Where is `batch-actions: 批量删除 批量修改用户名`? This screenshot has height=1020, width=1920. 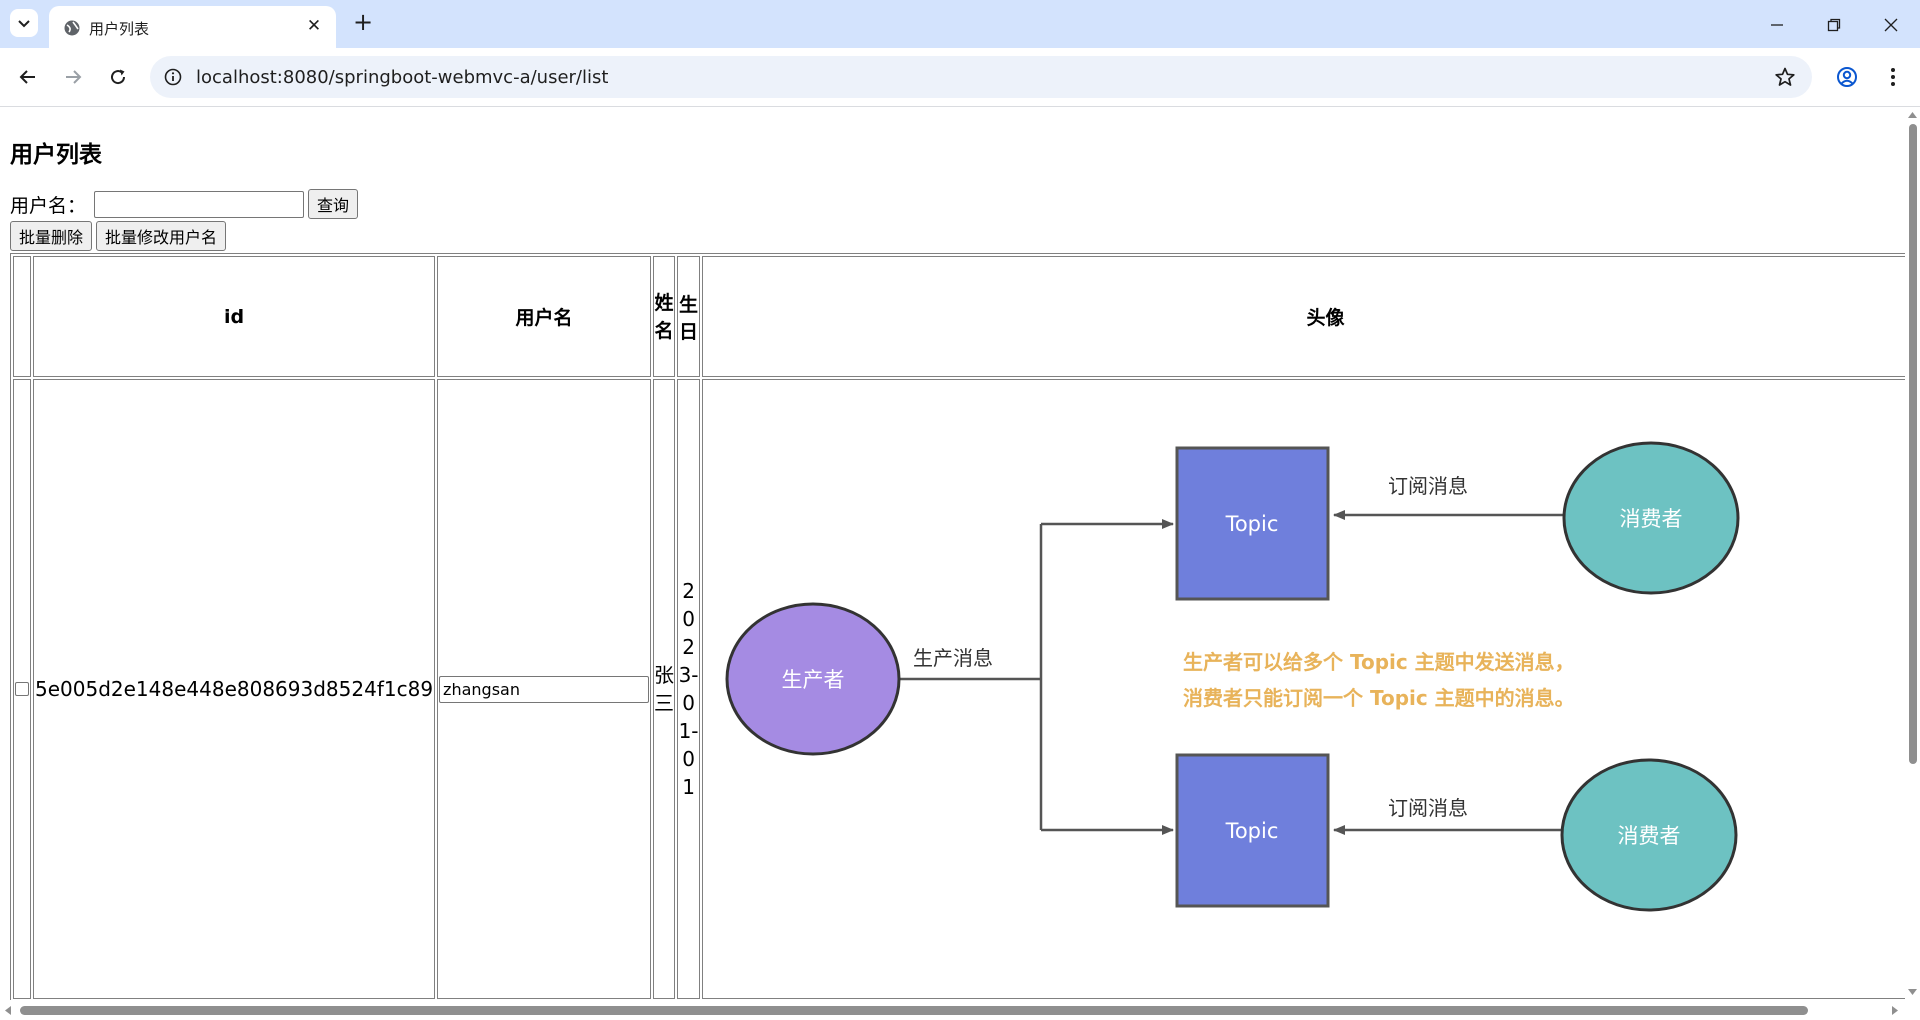 batch-actions: 批量删除 批量修改用户名 is located at coordinates (118, 236).